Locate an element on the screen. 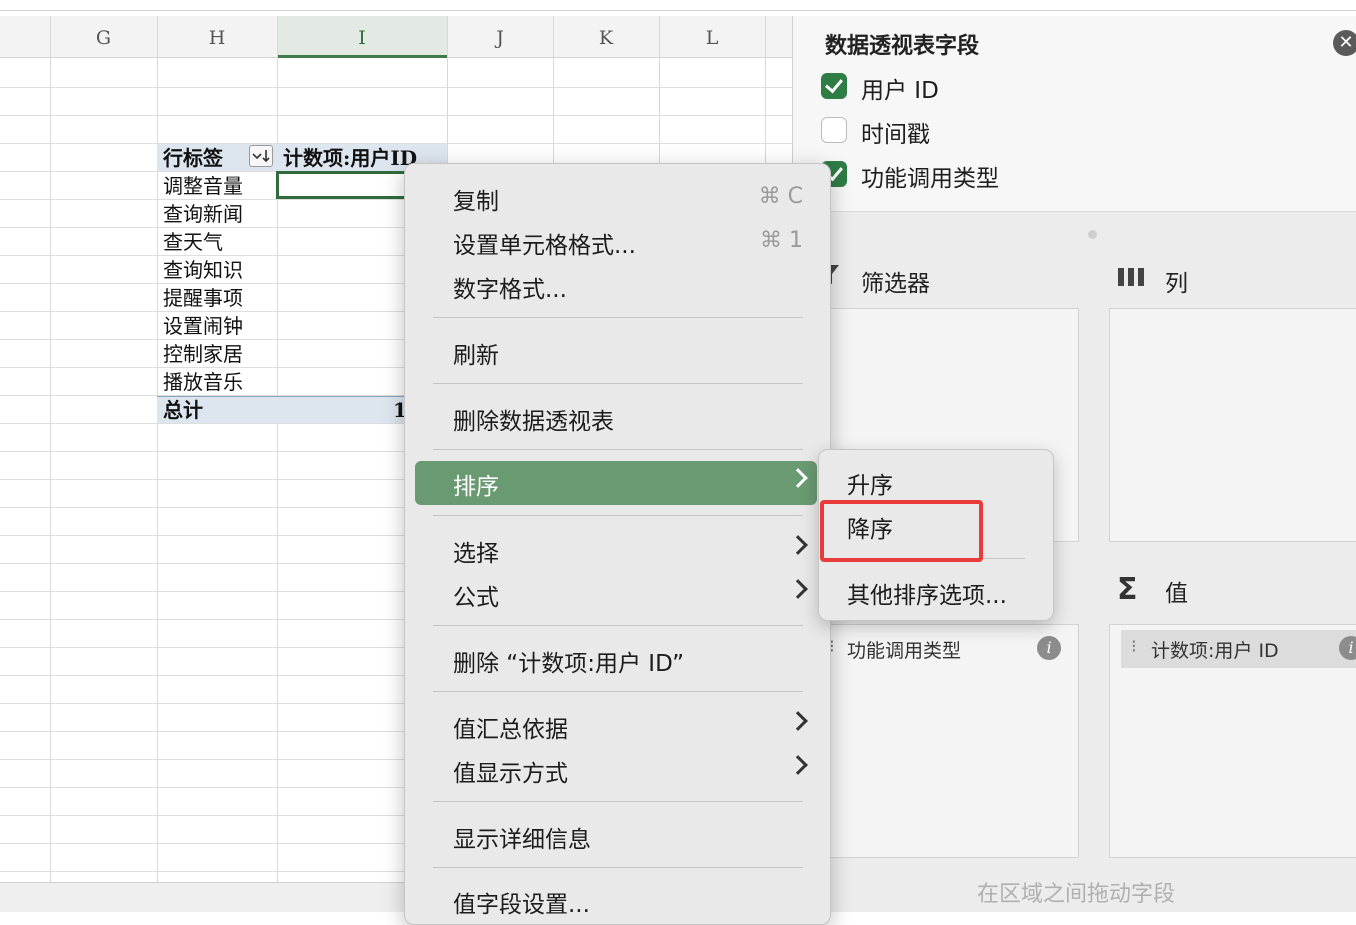 The width and height of the screenshot is (1356, 925). menu-item-summarize-by: 值汇总依据 is located at coordinates (616, 726).